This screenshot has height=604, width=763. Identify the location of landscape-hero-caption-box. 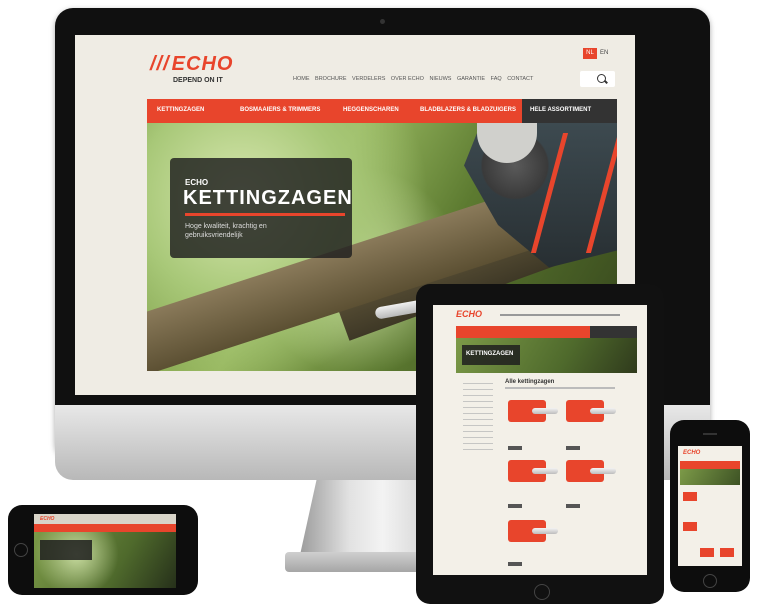
(66, 550).